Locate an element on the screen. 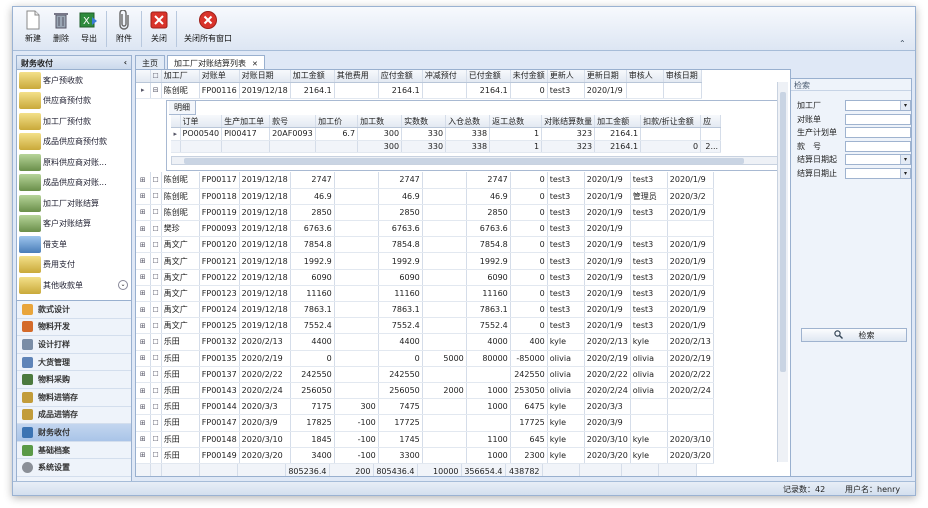  column-header: 审核人 is located at coordinates (645, 76).